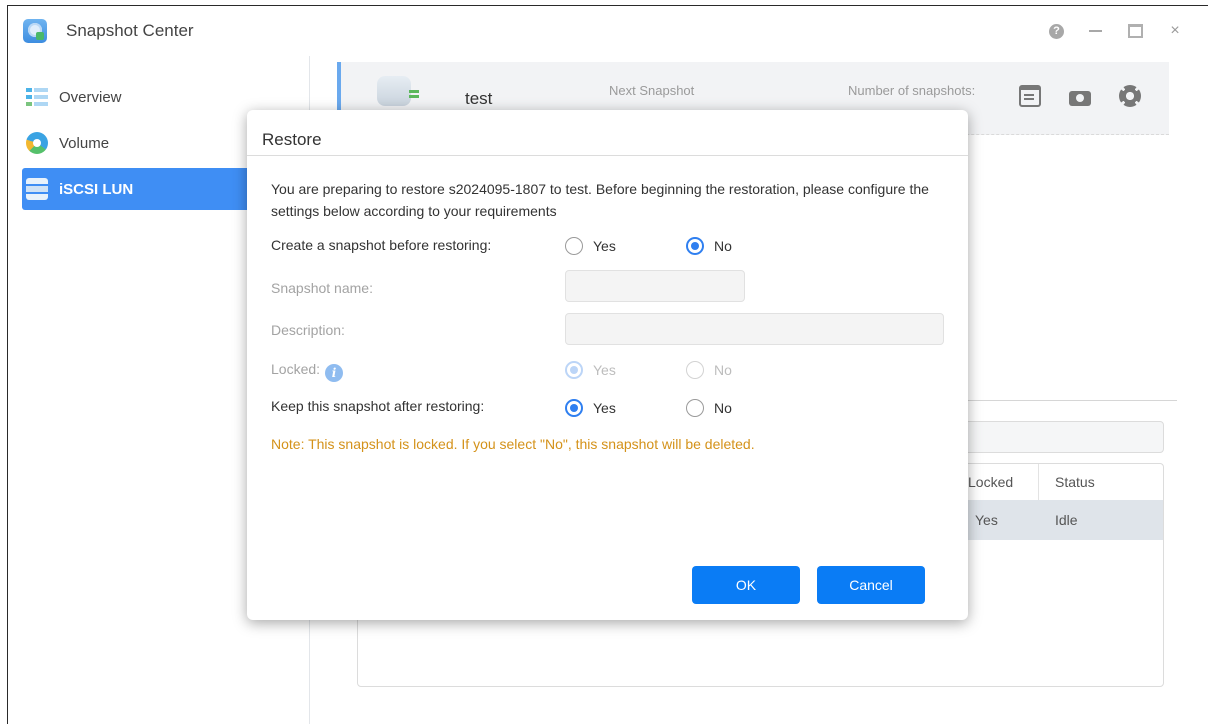  Describe the element at coordinates (655, 286) in the screenshot. I see `snapshot-name-input` at that location.